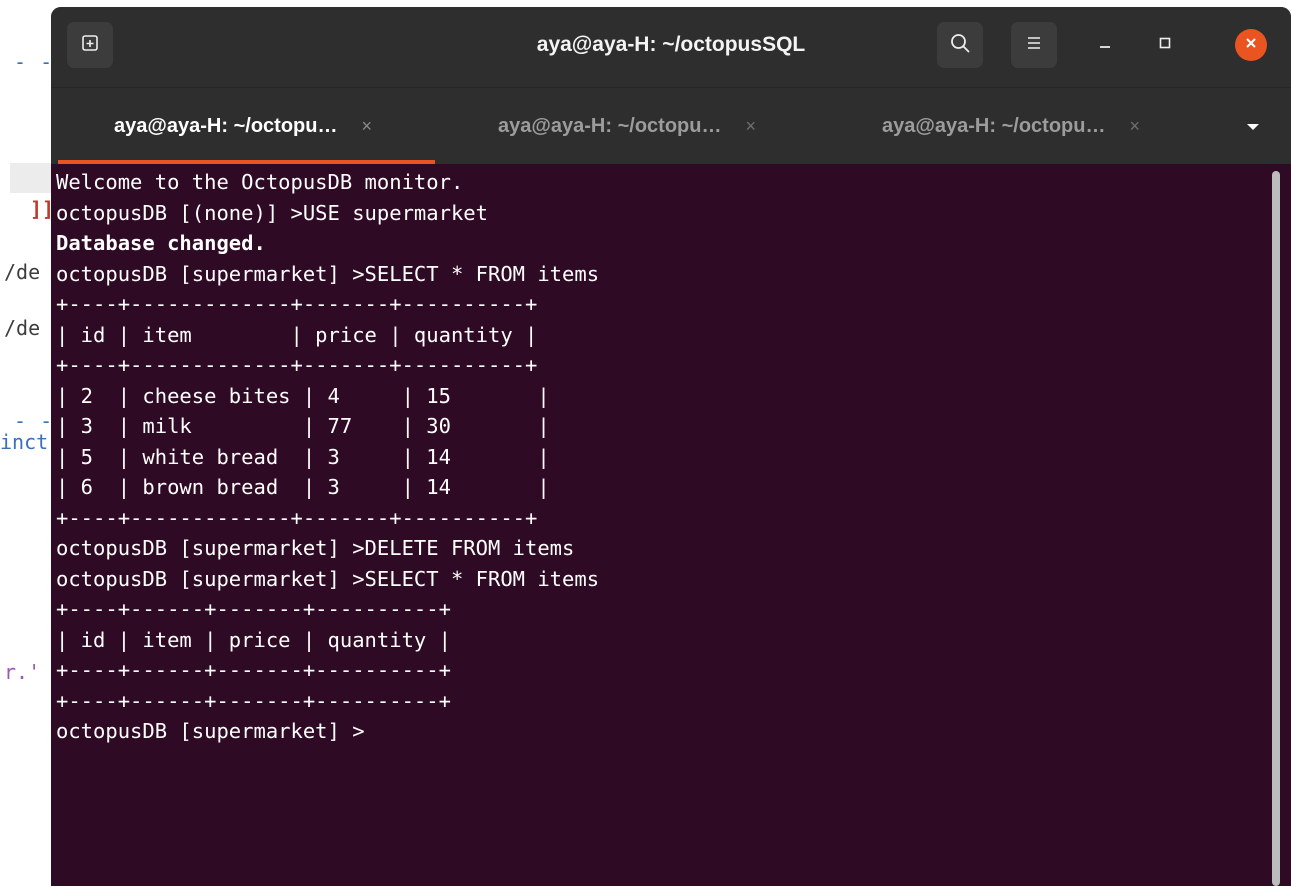  I want to click on hamburger-menu-icon, so click(1034, 45).